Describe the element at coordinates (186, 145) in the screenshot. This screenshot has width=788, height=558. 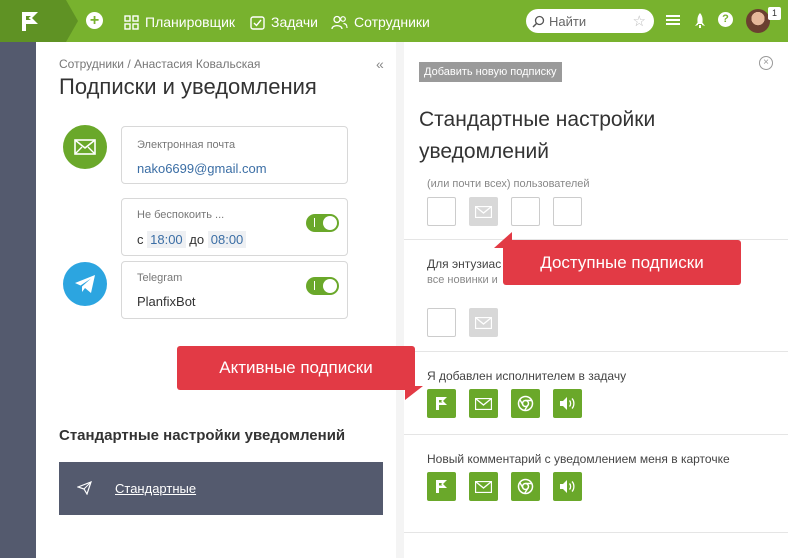
I see `email-label: Электронная почта` at that location.